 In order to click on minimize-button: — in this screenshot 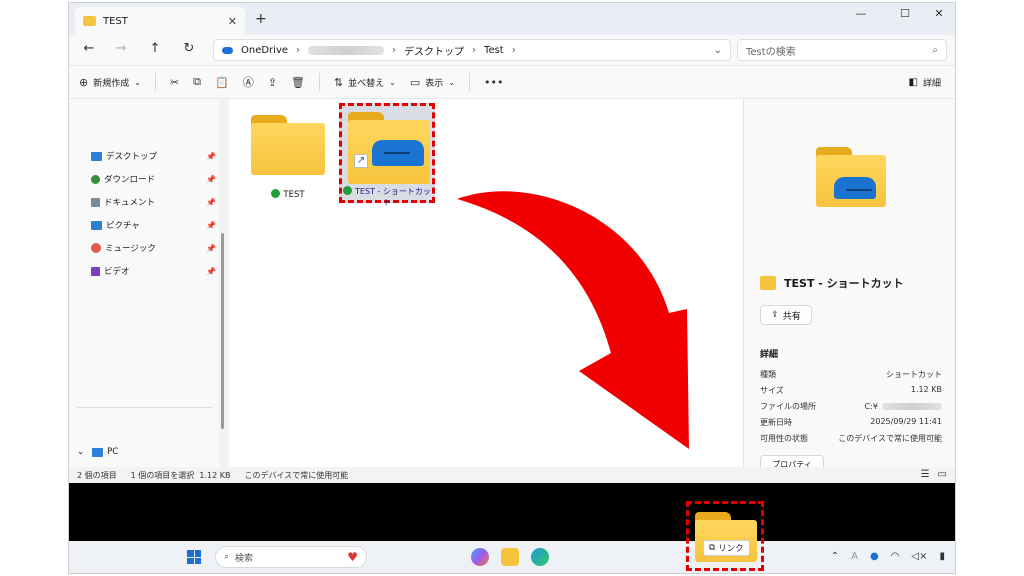, I will do `click(861, 13)`.